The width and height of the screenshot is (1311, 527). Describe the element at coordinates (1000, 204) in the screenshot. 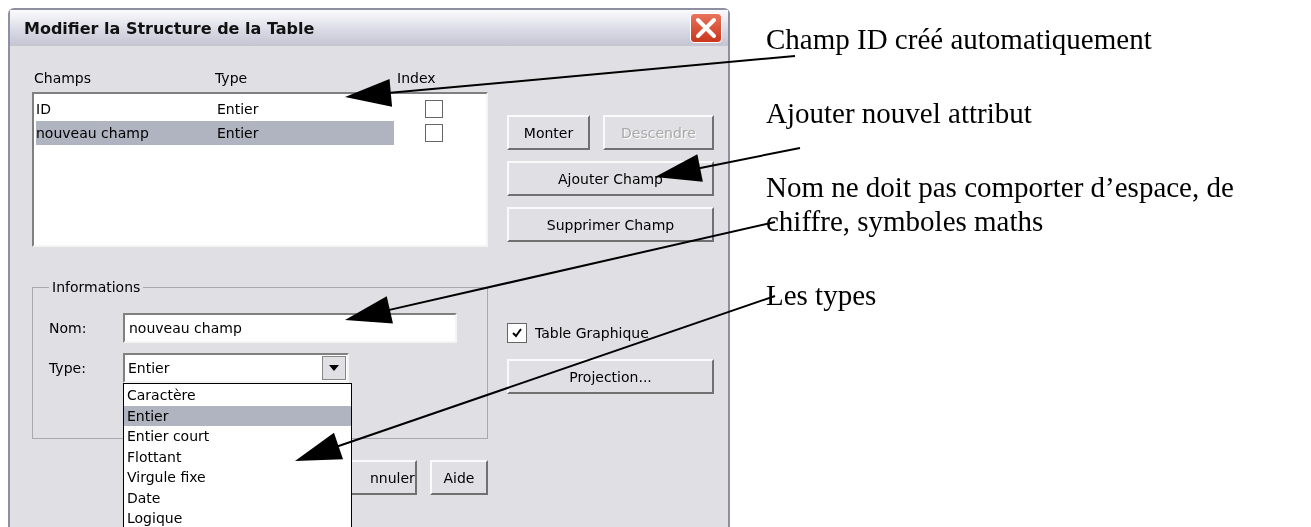

I see `annotation-text: Nom ne doit pas comporter d’espace, de chiffre, symboles maths` at that location.